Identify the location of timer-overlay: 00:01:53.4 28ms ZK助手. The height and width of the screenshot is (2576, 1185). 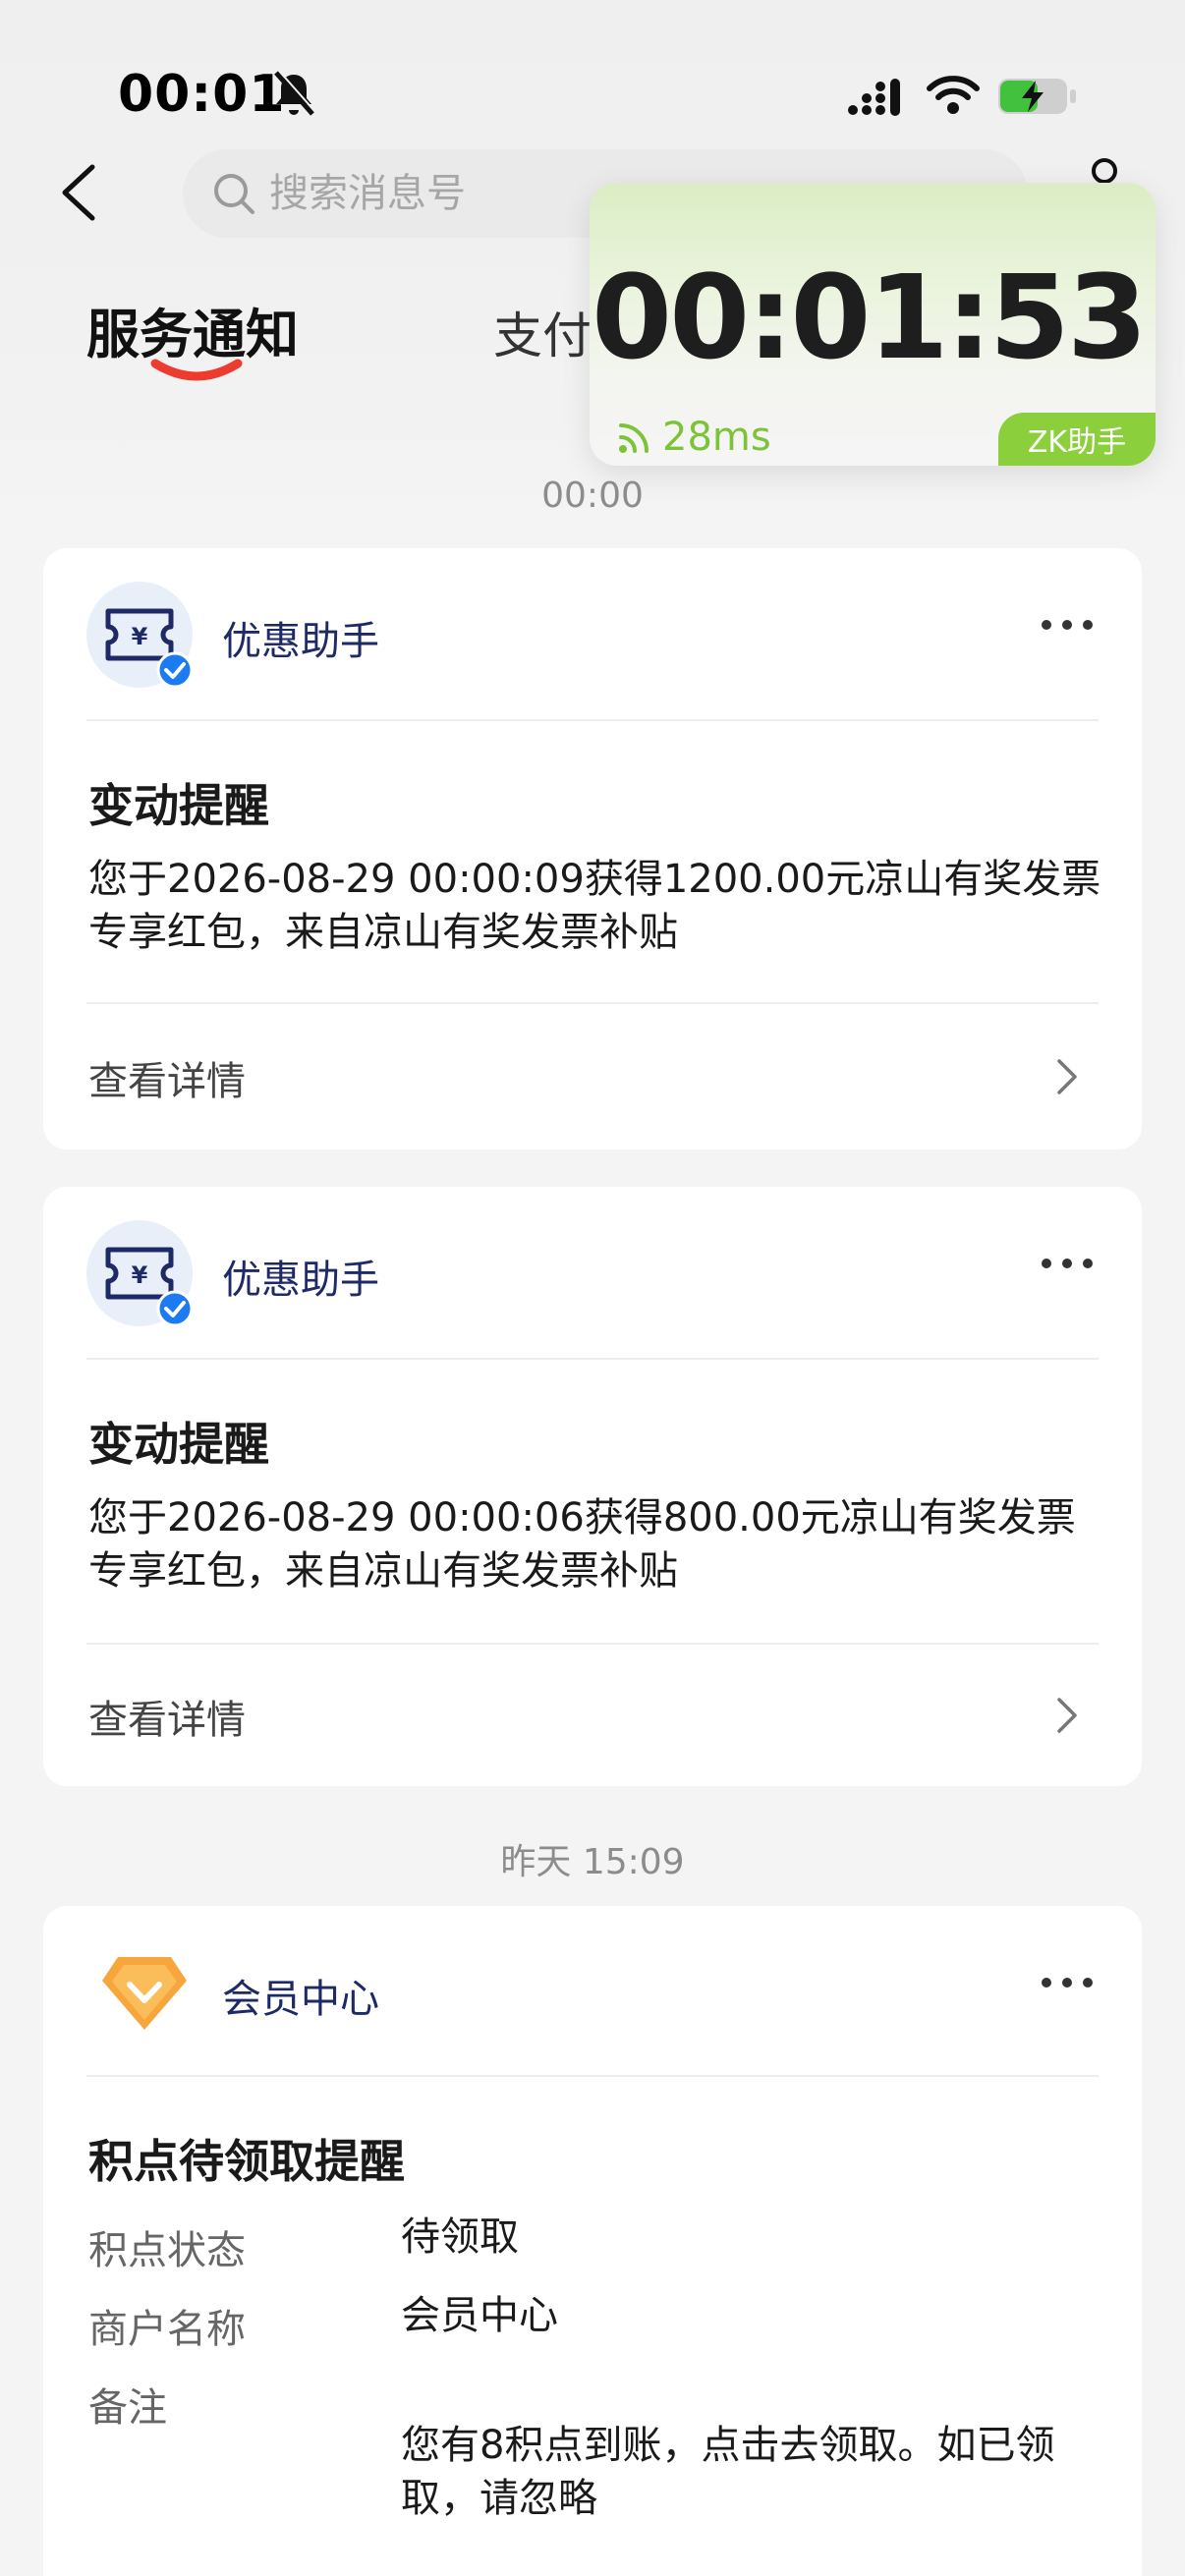
(873, 324).